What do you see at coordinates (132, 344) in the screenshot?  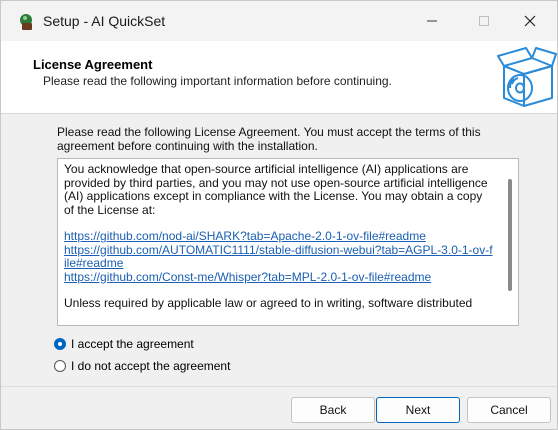 I see `accept-radio-label: I accept the agreement` at bounding box center [132, 344].